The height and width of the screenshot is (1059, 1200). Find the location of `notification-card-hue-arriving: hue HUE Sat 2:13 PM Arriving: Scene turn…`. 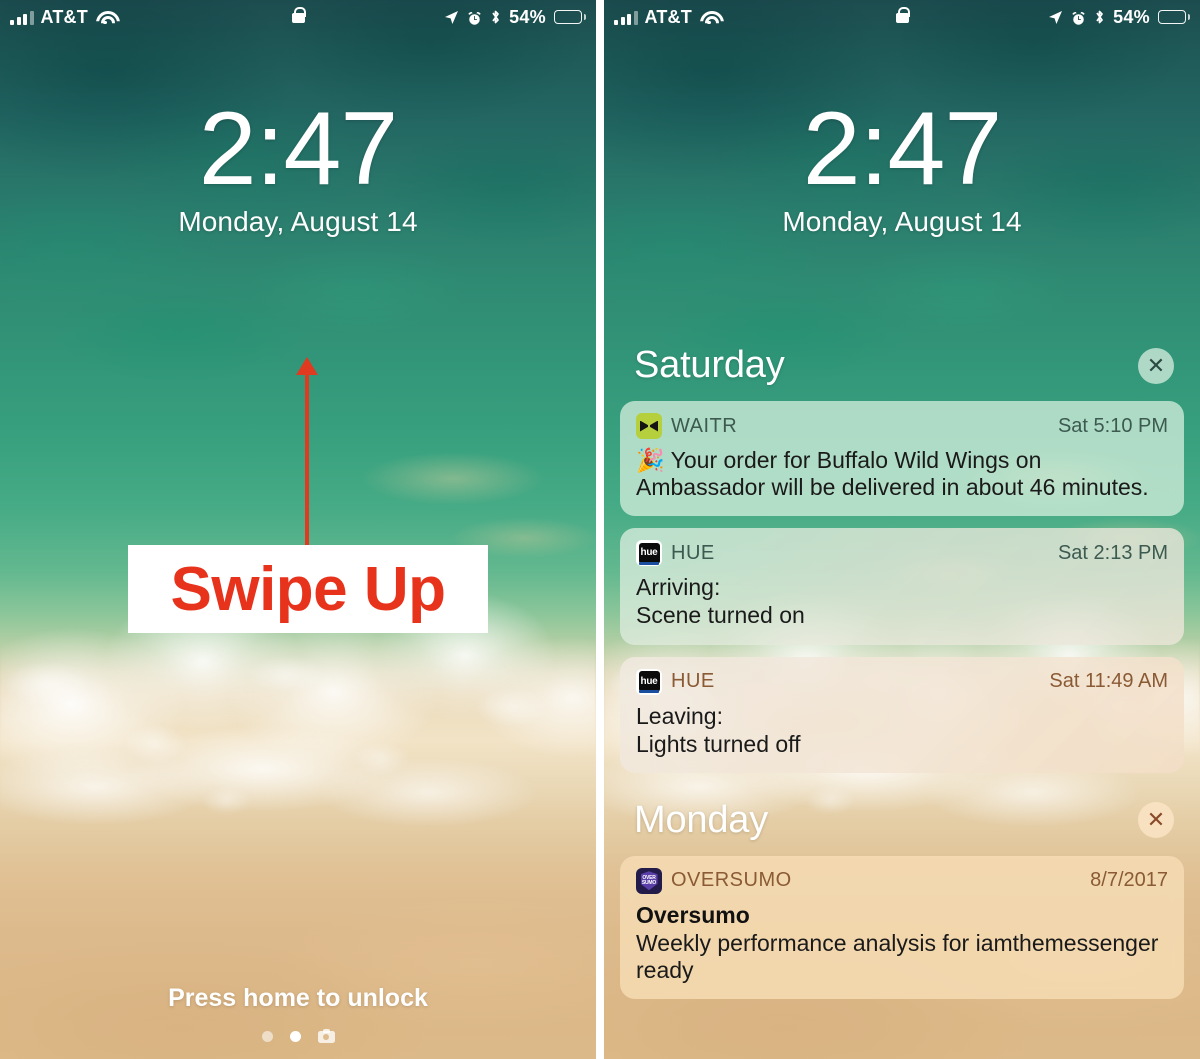

notification-card-hue-arriving: hue HUE Sat 2:13 PM Arriving: Scene turn… is located at coordinates (902, 586).